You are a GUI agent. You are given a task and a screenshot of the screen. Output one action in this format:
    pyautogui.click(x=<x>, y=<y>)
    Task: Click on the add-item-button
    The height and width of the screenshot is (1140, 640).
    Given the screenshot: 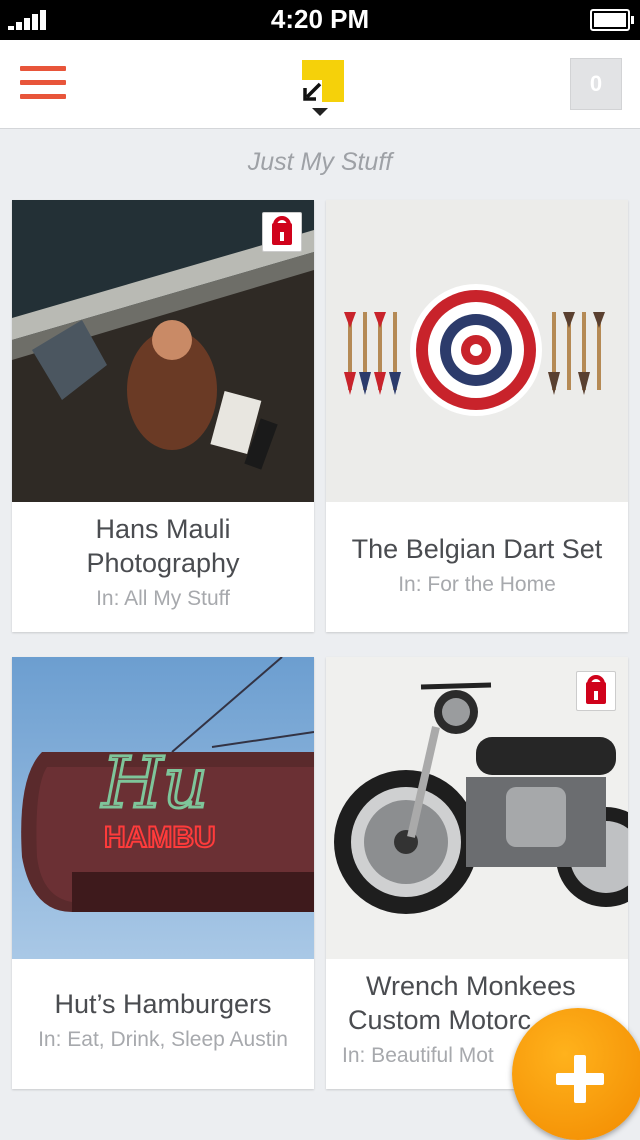 What is the action you would take?
    pyautogui.click(x=576, y=1074)
    